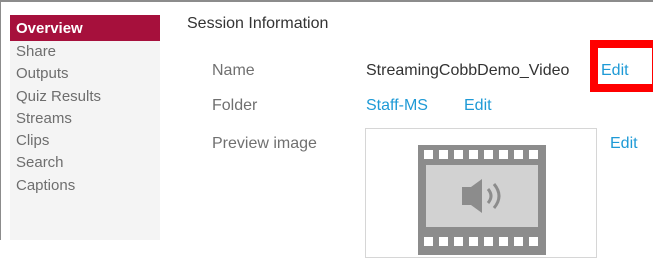 This screenshot has height=258, width=653. I want to click on highlight-annotation-box: Edit, so click(621, 66).